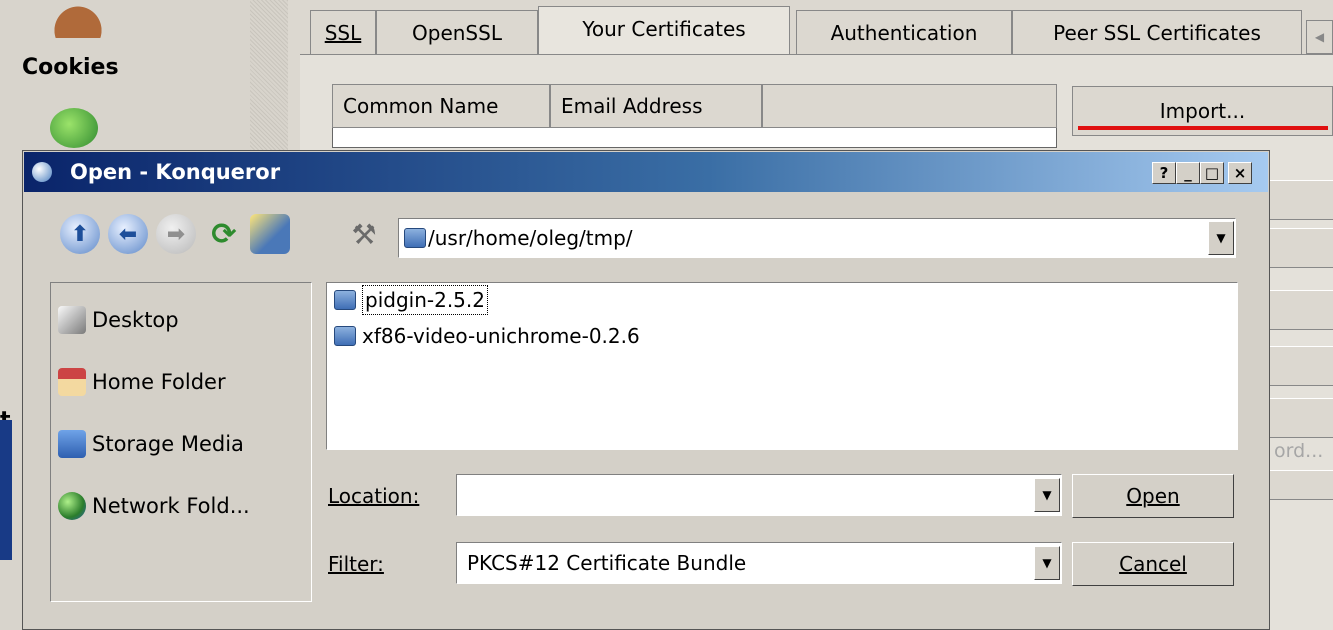 The height and width of the screenshot is (630, 1333). What do you see at coordinates (6, 490) in the screenshot?
I see `selected-sidebar-edge` at bounding box center [6, 490].